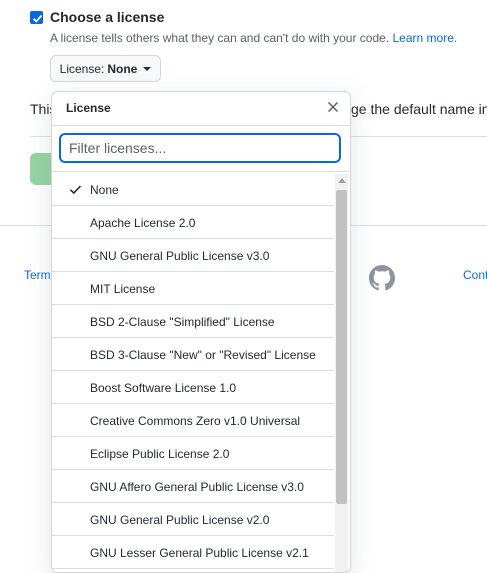 This screenshot has height=573, width=487. What do you see at coordinates (180, 256) in the screenshot?
I see `license-option-label: GNU General Public License v3.0` at bounding box center [180, 256].